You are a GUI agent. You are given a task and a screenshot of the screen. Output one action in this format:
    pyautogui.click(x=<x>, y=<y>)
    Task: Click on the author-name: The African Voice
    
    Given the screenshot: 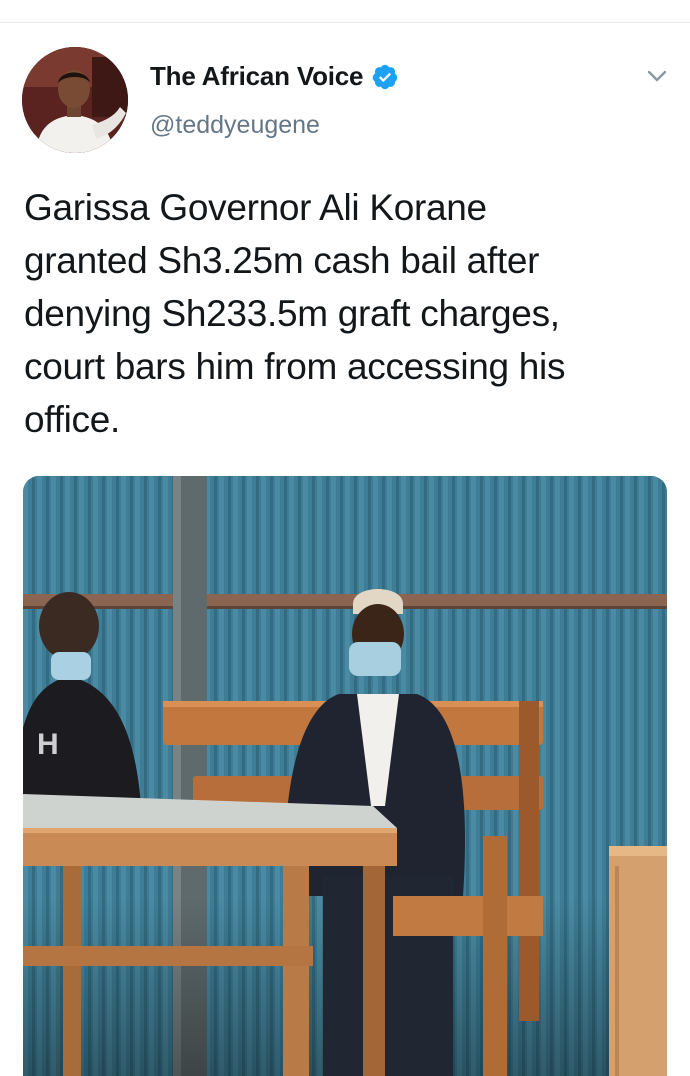 What is the action you would take?
    pyautogui.click(x=257, y=76)
    